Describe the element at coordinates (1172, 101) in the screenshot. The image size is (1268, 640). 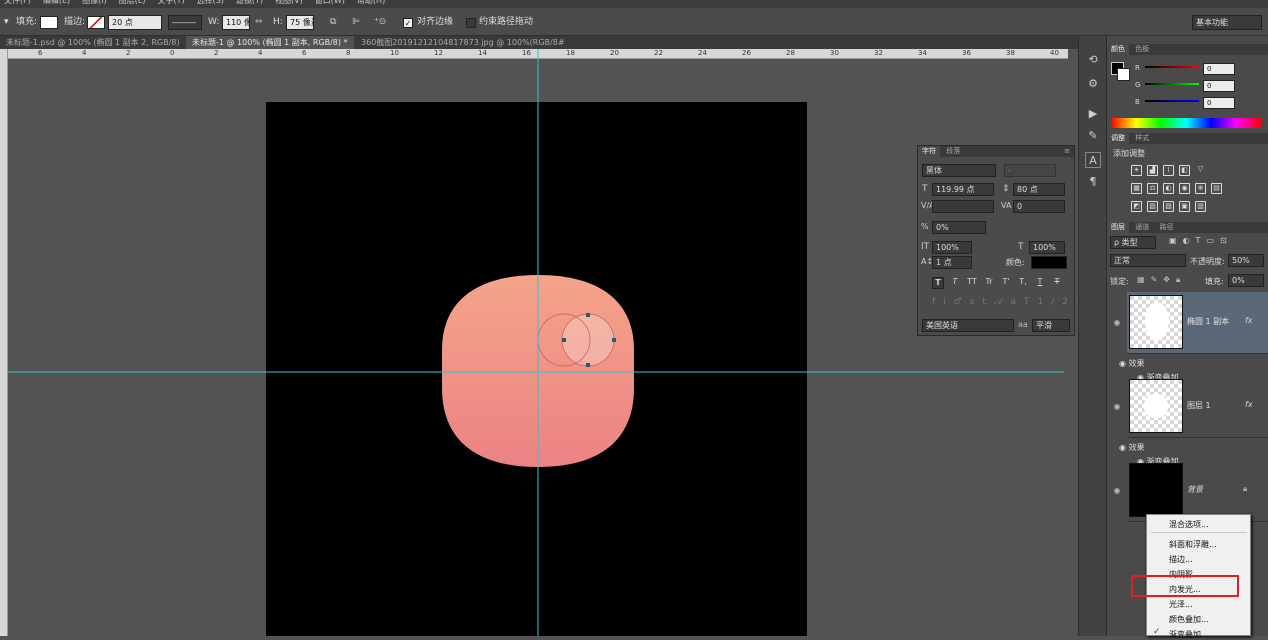
I see `blue-slider` at that location.